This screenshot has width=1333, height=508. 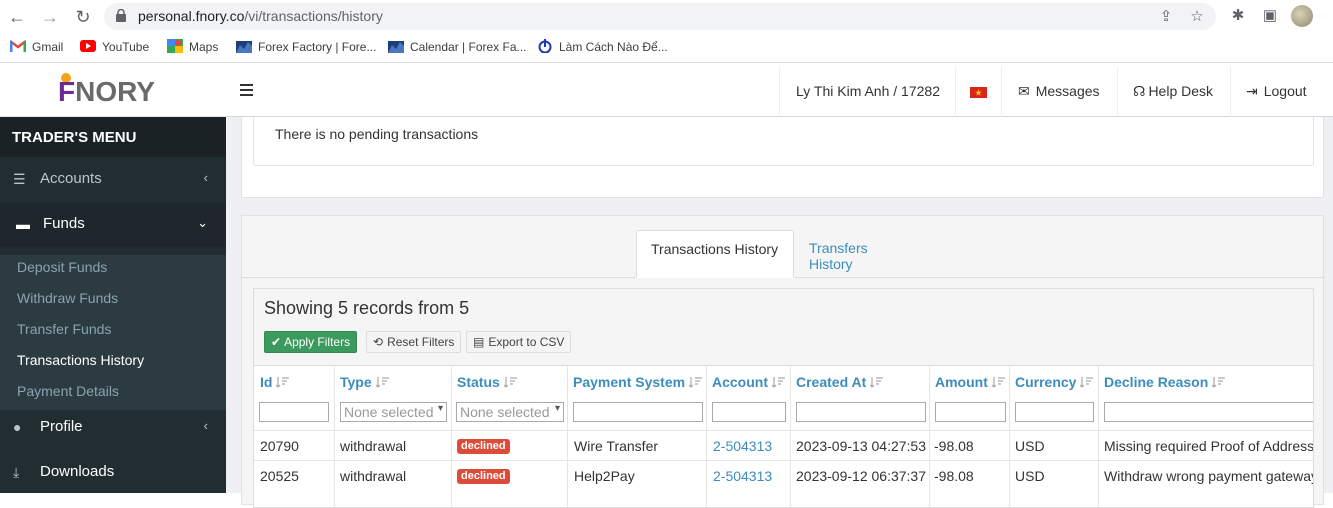 What do you see at coordinates (638, 382) in the screenshot?
I see `column-header-payment-system: Payment System` at bounding box center [638, 382].